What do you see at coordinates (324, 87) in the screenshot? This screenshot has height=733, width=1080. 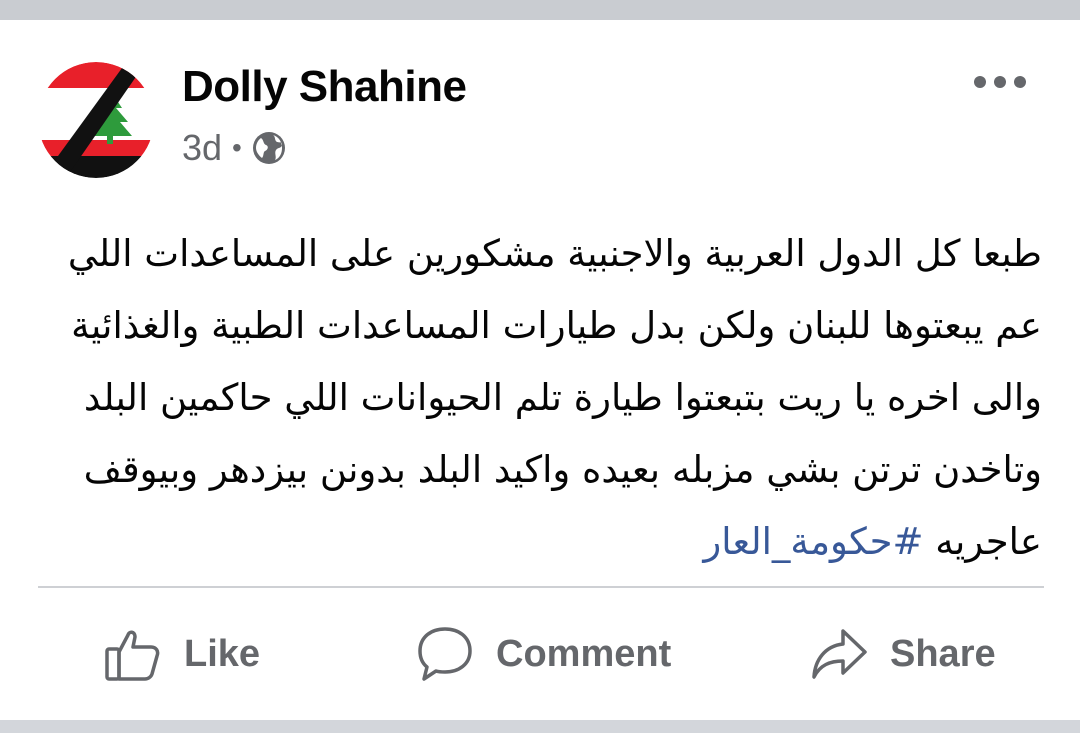 I see `author-name: Dolly Shahine` at bounding box center [324, 87].